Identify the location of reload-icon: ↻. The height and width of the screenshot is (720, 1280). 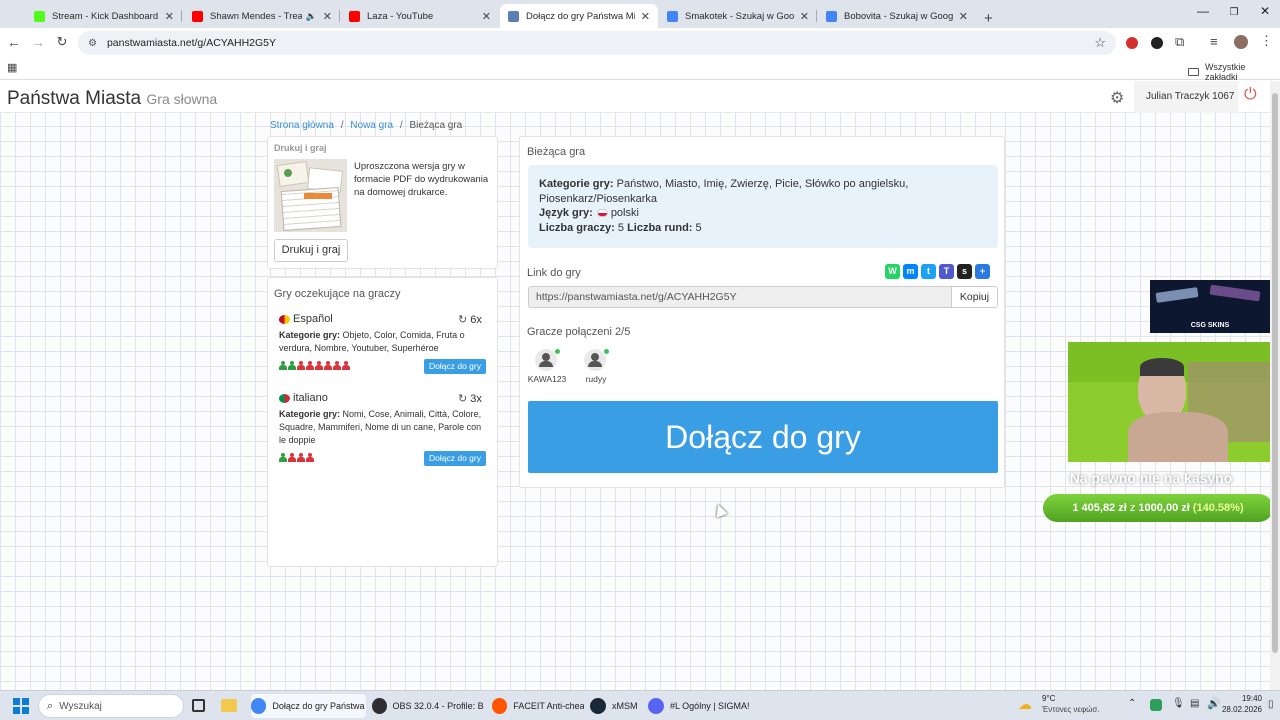
(62, 42).